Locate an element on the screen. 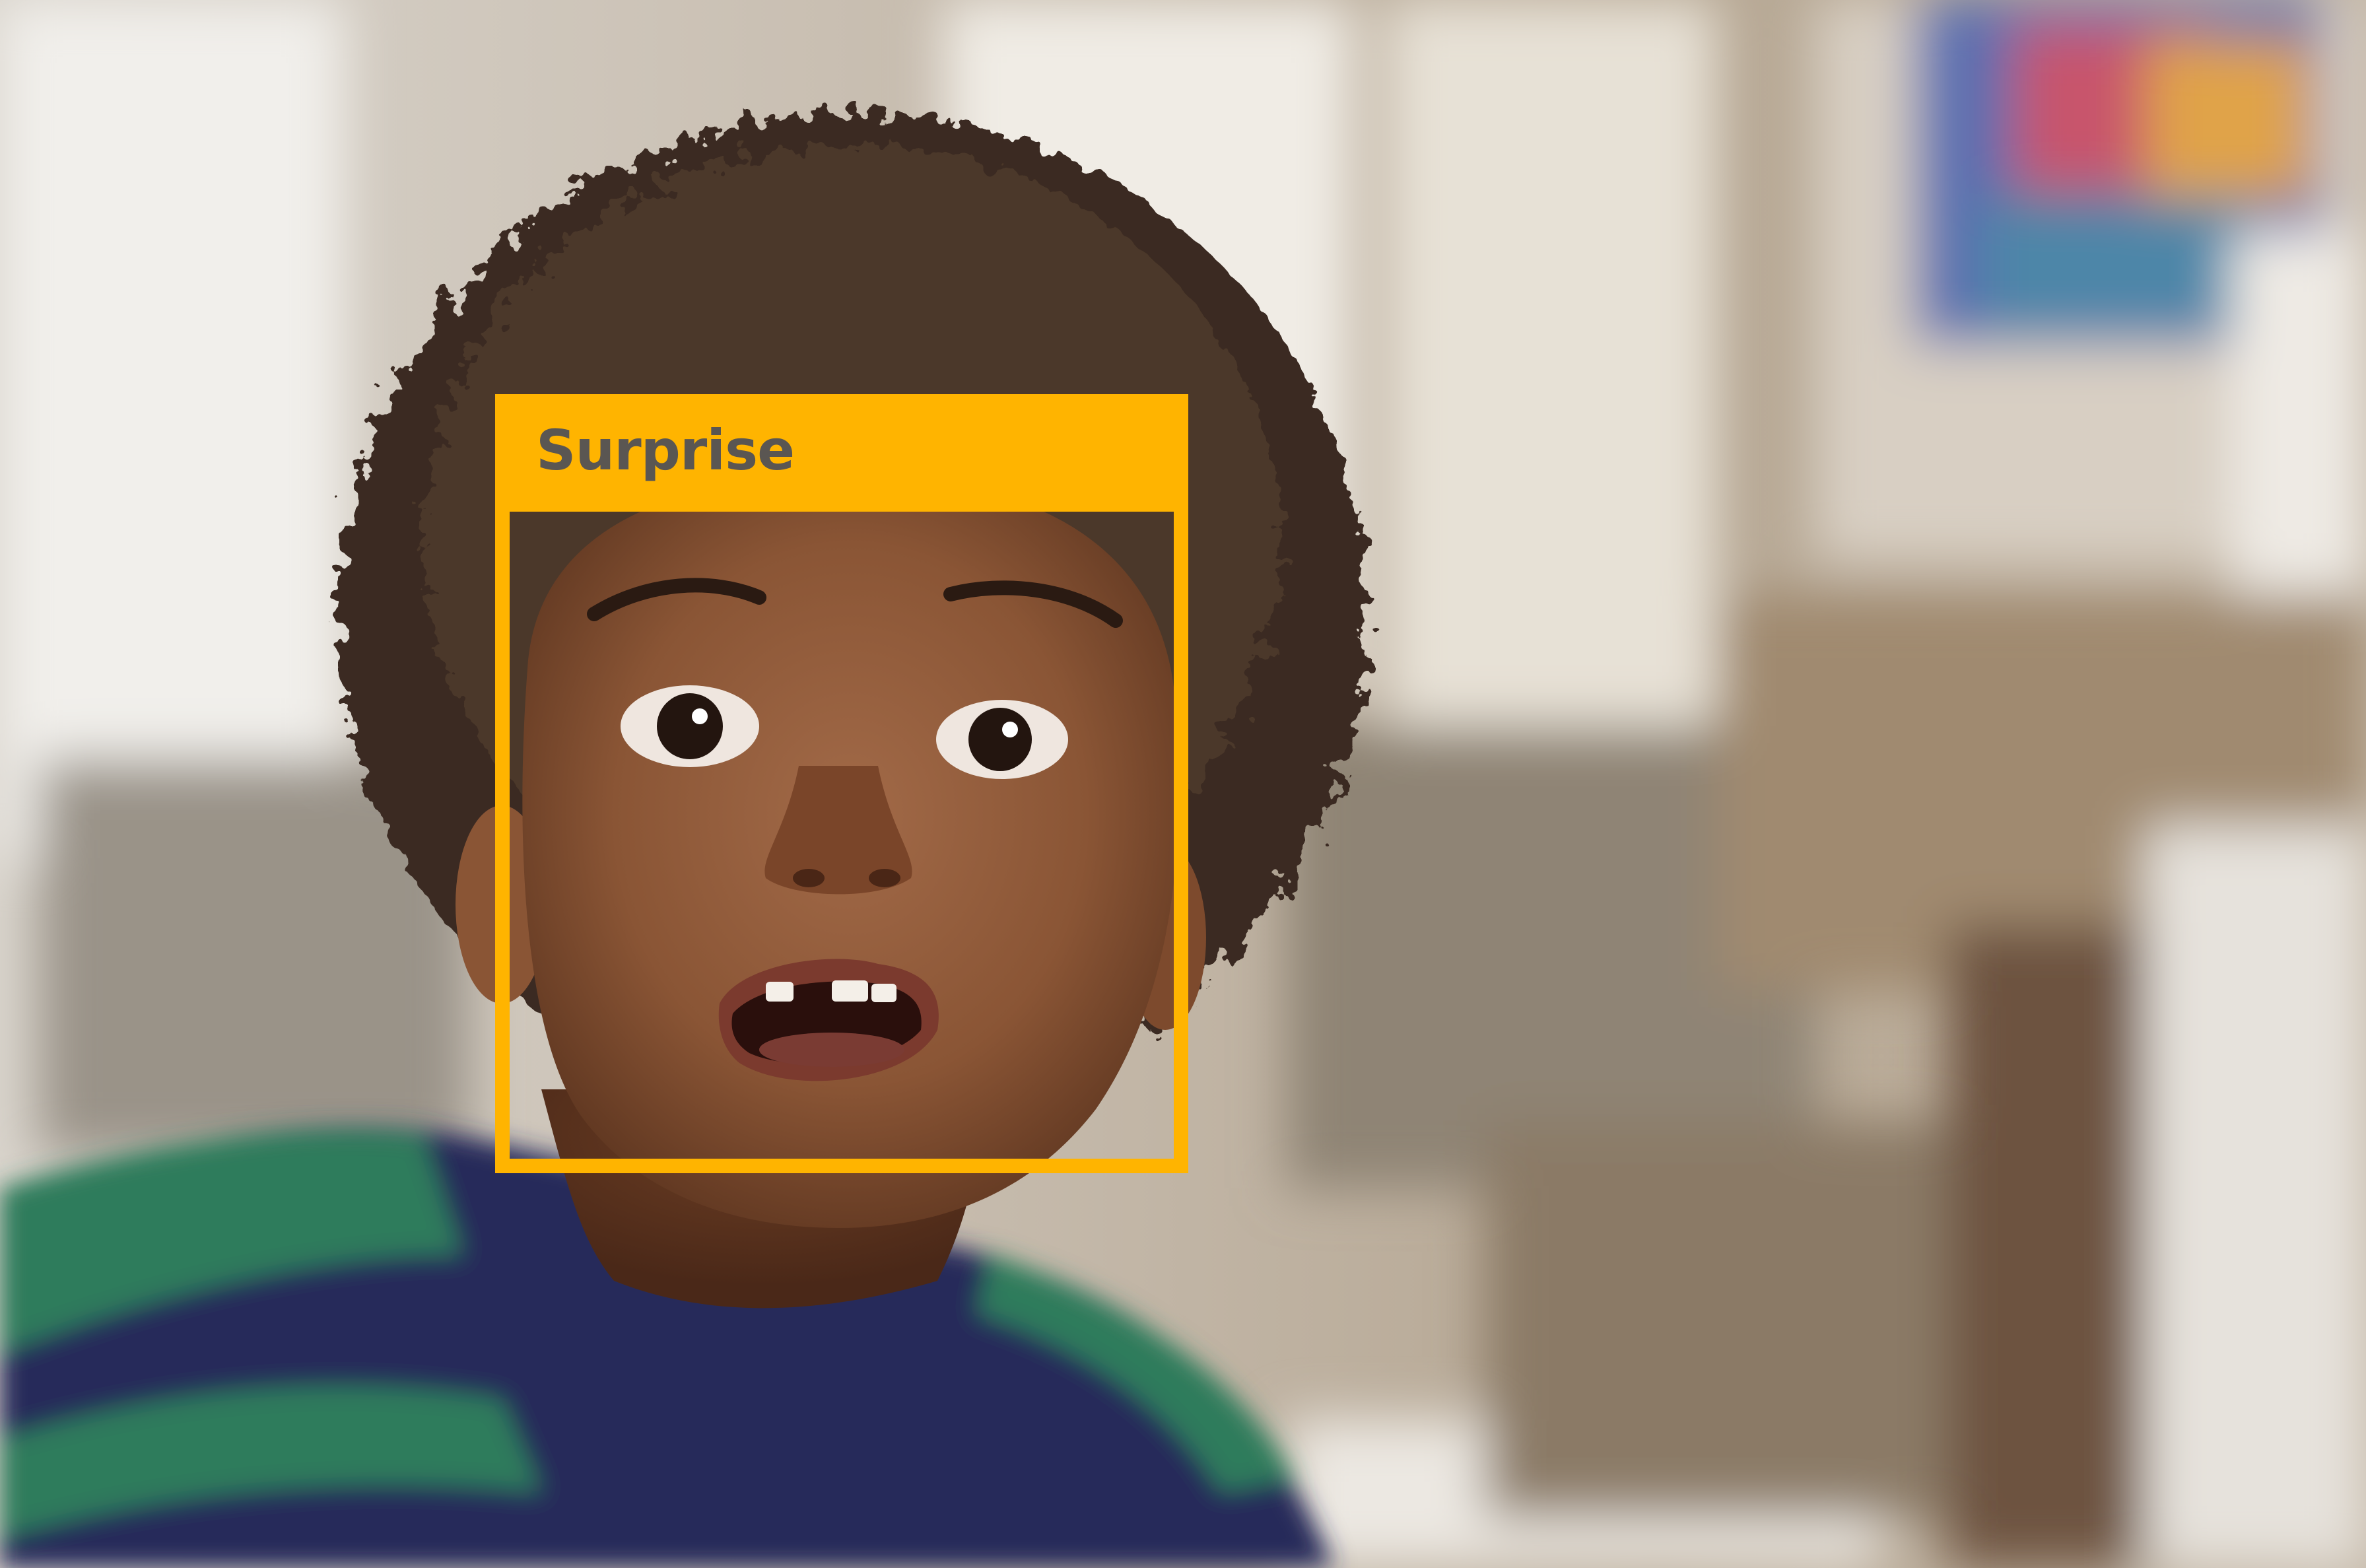 The height and width of the screenshot is (1568, 2366). emotion-label: Surprise is located at coordinates (665, 450).